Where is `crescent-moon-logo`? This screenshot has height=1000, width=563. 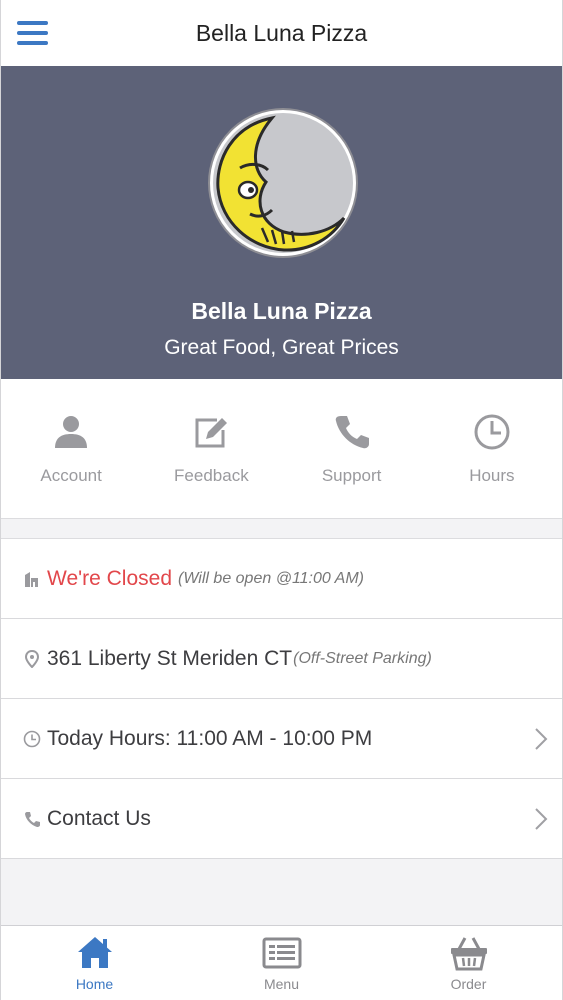
crescent-moon-logo is located at coordinates (283, 183).